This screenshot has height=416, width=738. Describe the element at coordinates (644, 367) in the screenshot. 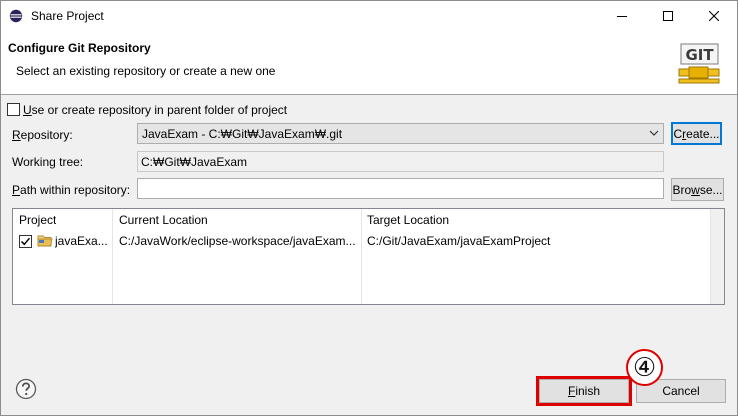

I see `step-marker: ④` at that location.